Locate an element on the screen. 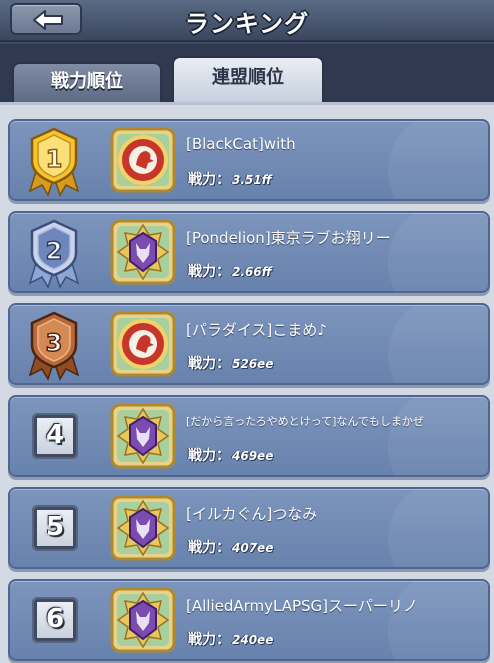  ranking-row: 4 [だから言ったろやめとけって]なんでもしまかぜ 戦力： 469ee is located at coordinates (249, 436).